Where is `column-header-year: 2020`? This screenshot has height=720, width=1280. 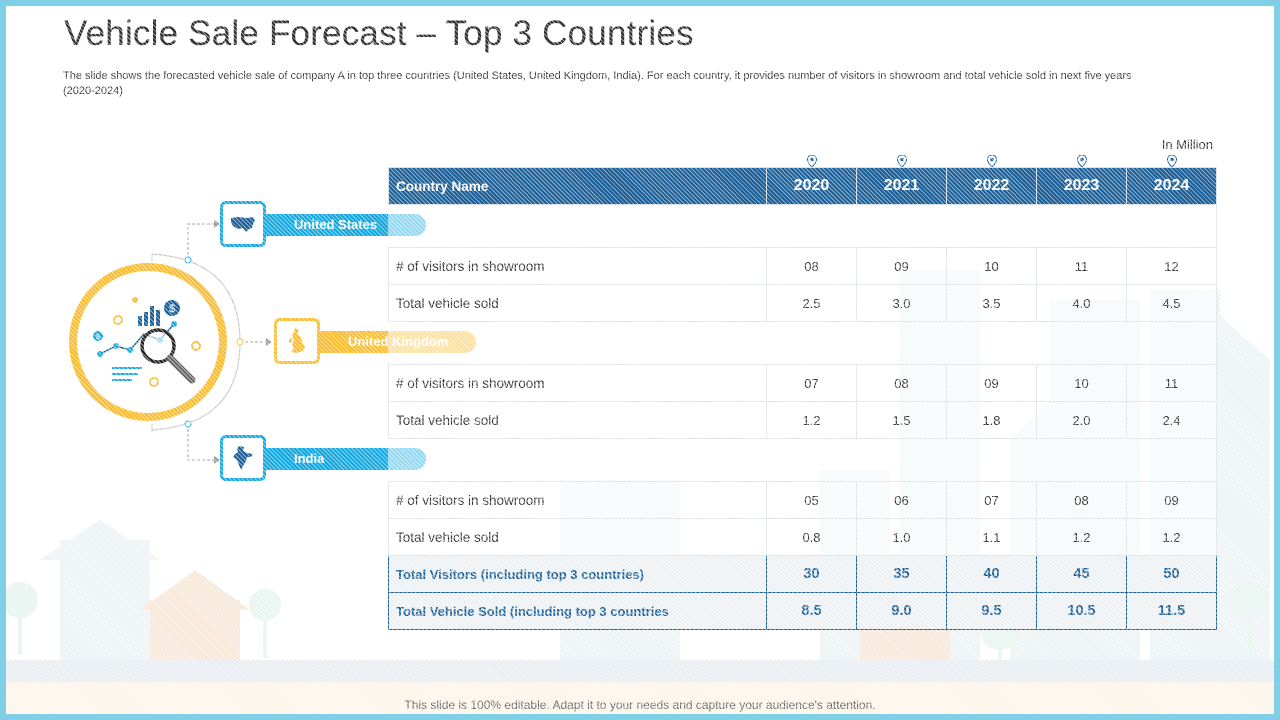 column-header-year: 2020 is located at coordinates (811, 180).